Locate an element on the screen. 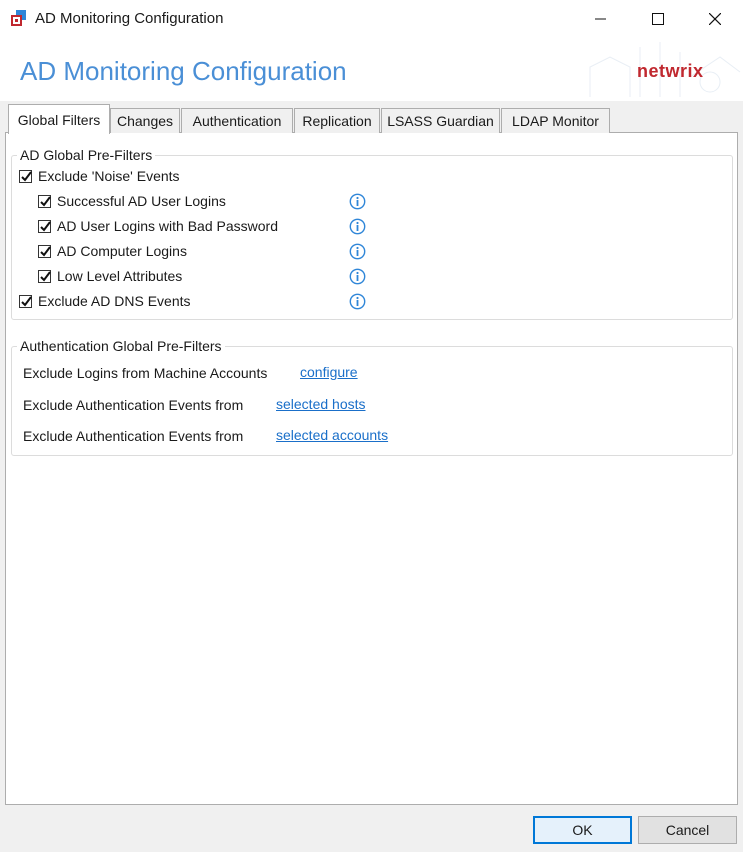 The image size is (743, 852). ad-computer-logins-checkbox: AD Computer Logins is located at coordinates (112, 251).